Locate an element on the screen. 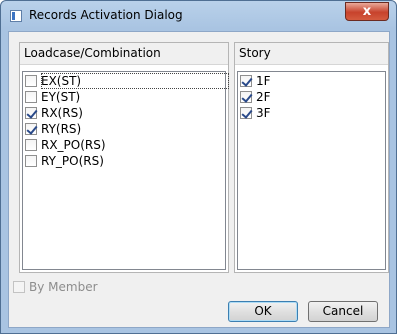  story-label: 2F is located at coordinates (263, 97).